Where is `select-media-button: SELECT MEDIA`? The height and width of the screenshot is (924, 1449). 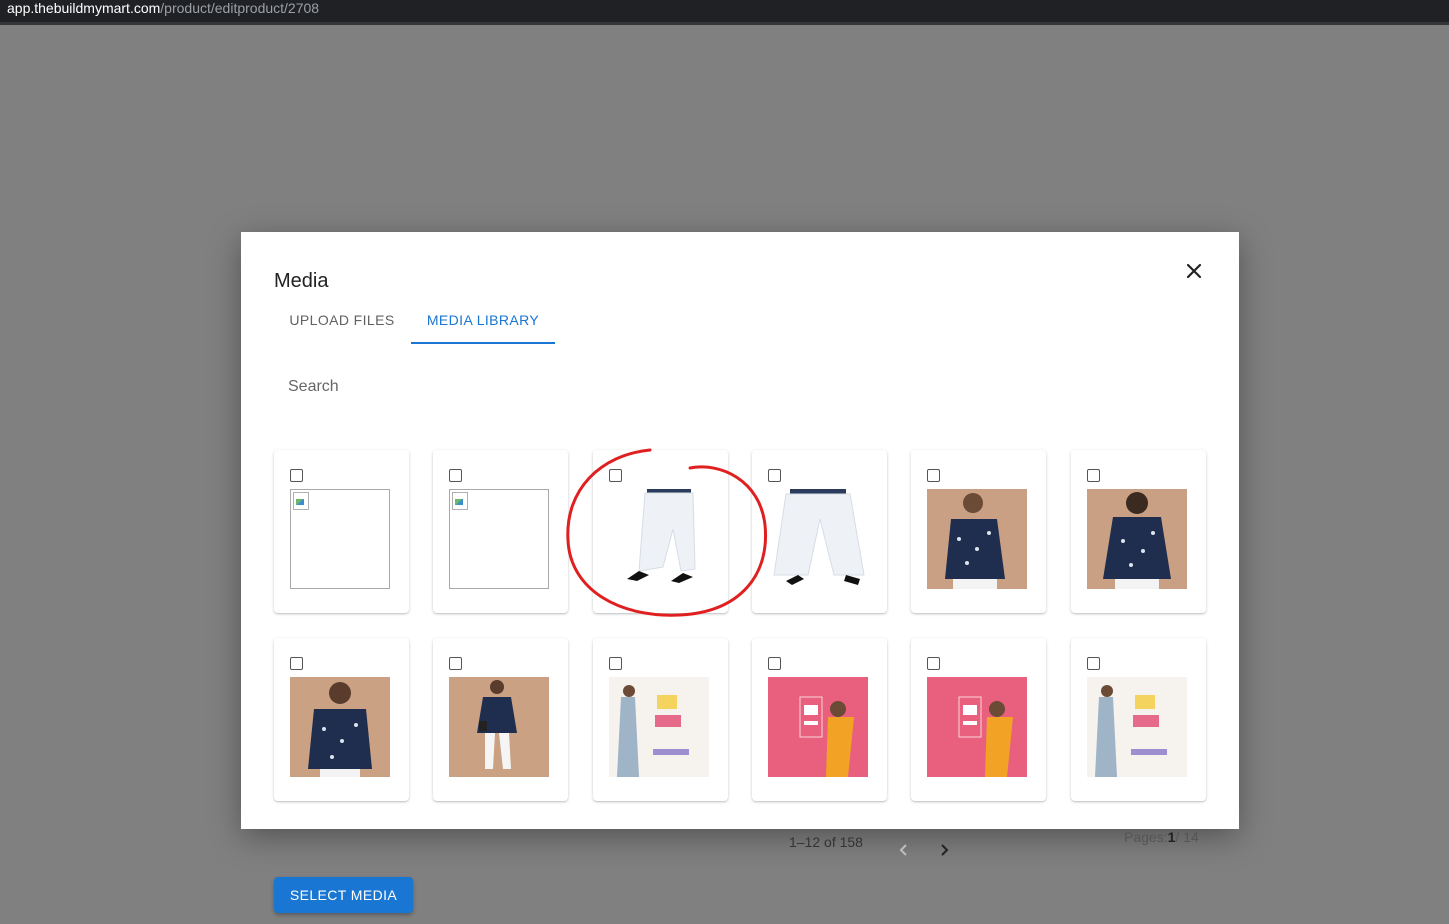 select-media-button: SELECT MEDIA is located at coordinates (343, 895).